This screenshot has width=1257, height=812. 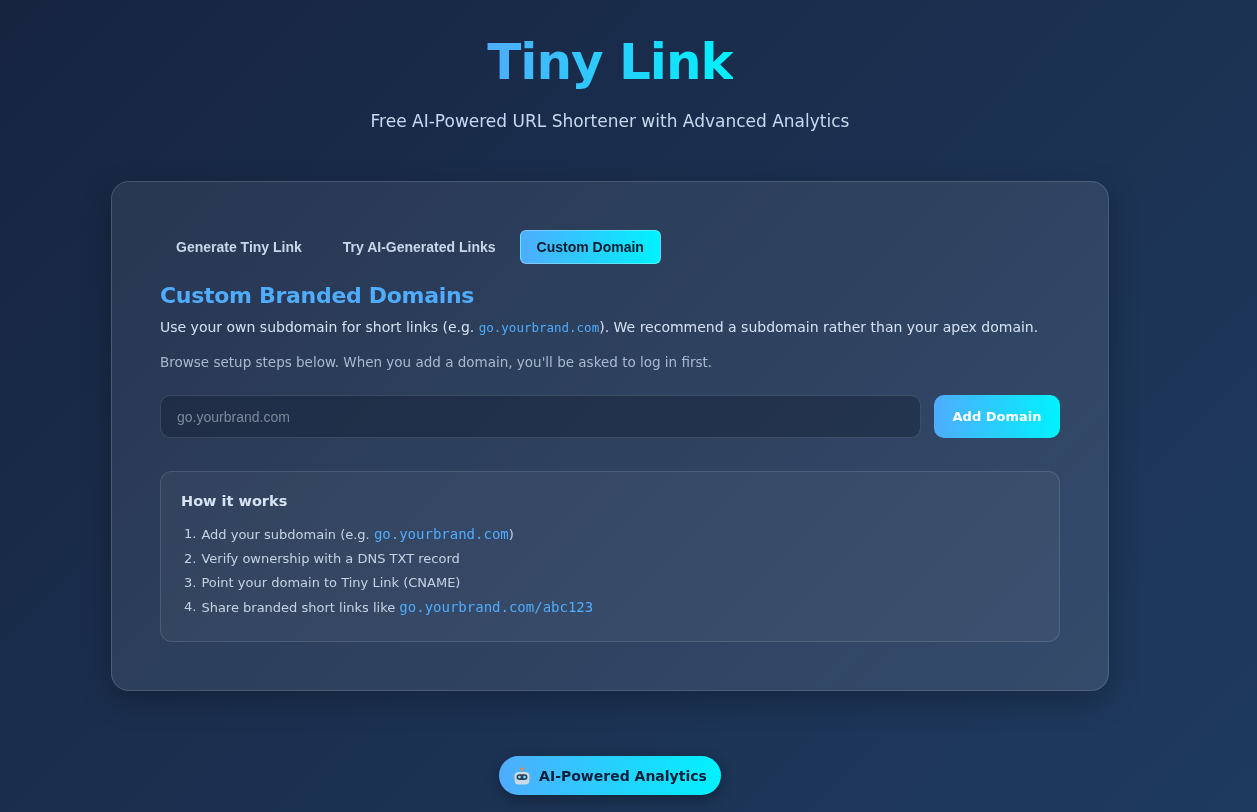 I want to click on step-text: Add your subdomain (e.g. go.yourbrand.com), so click(x=357, y=534).